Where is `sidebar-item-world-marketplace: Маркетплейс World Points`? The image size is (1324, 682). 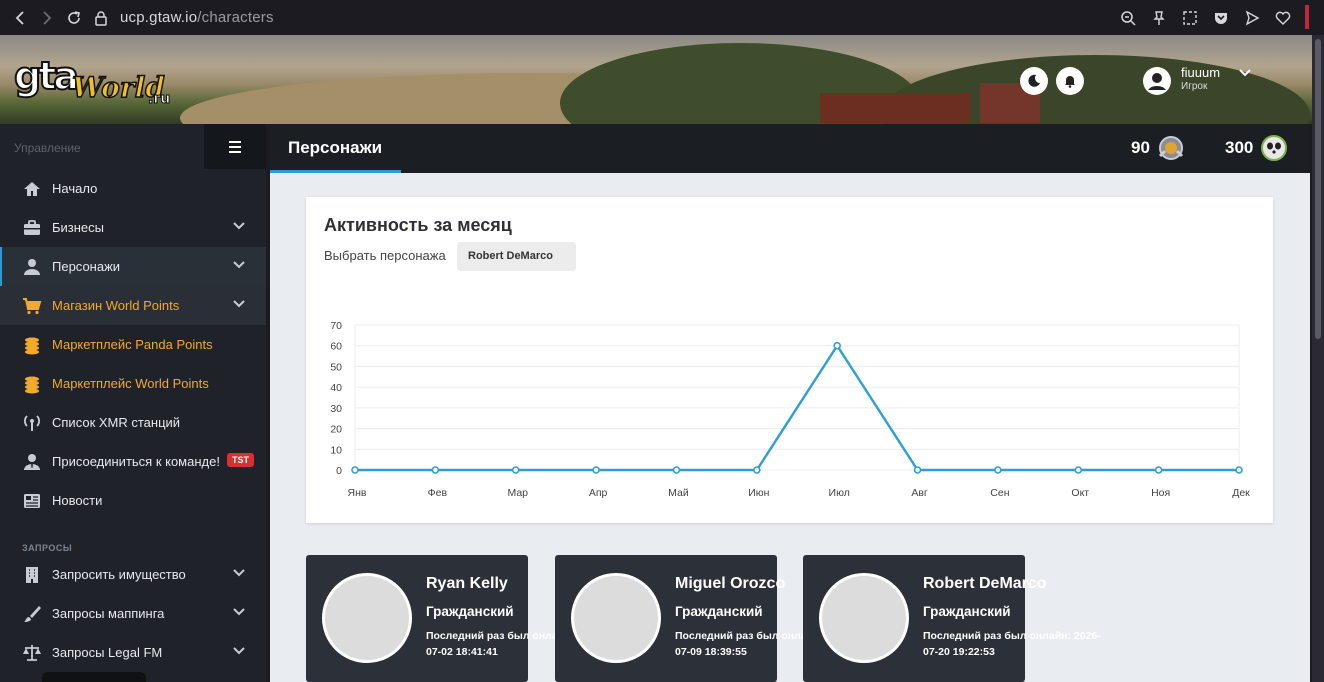
sidebar-item-world-marketplace: Маркетплейс World Points is located at coordinates (133, 383).